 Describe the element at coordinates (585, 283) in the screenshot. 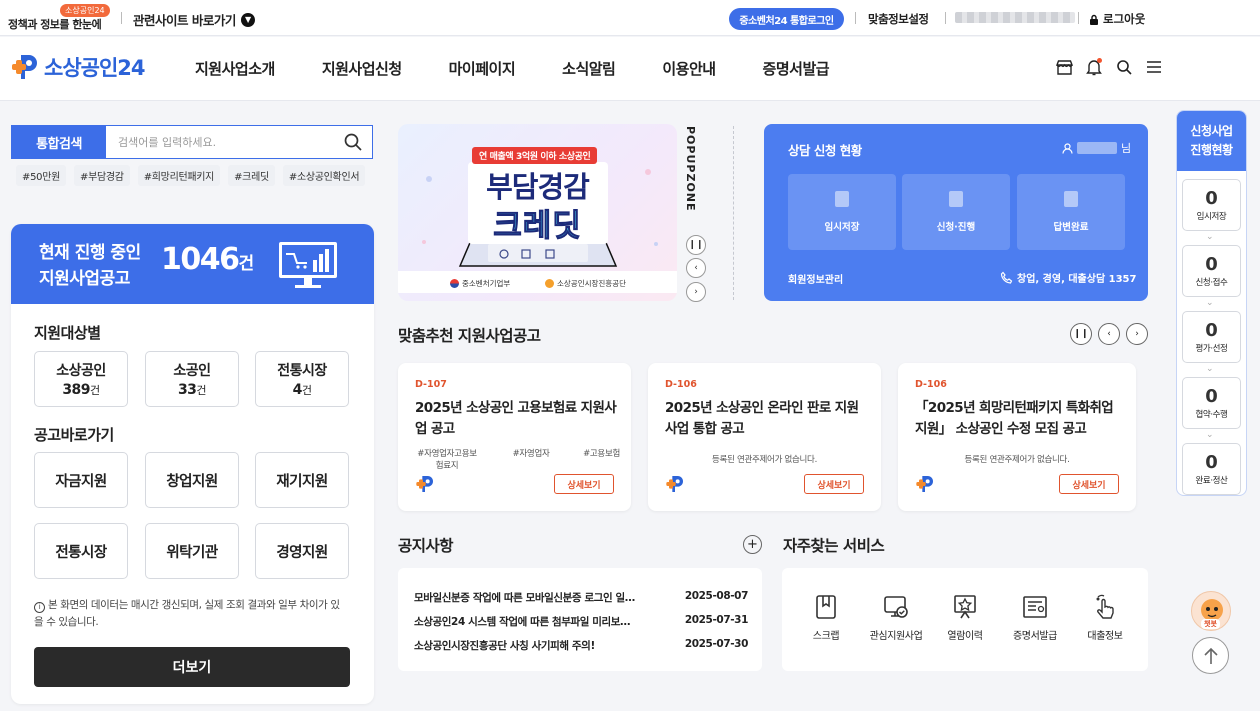

I see `banner-org-2: 소상공인시장진흥공단` at that location.